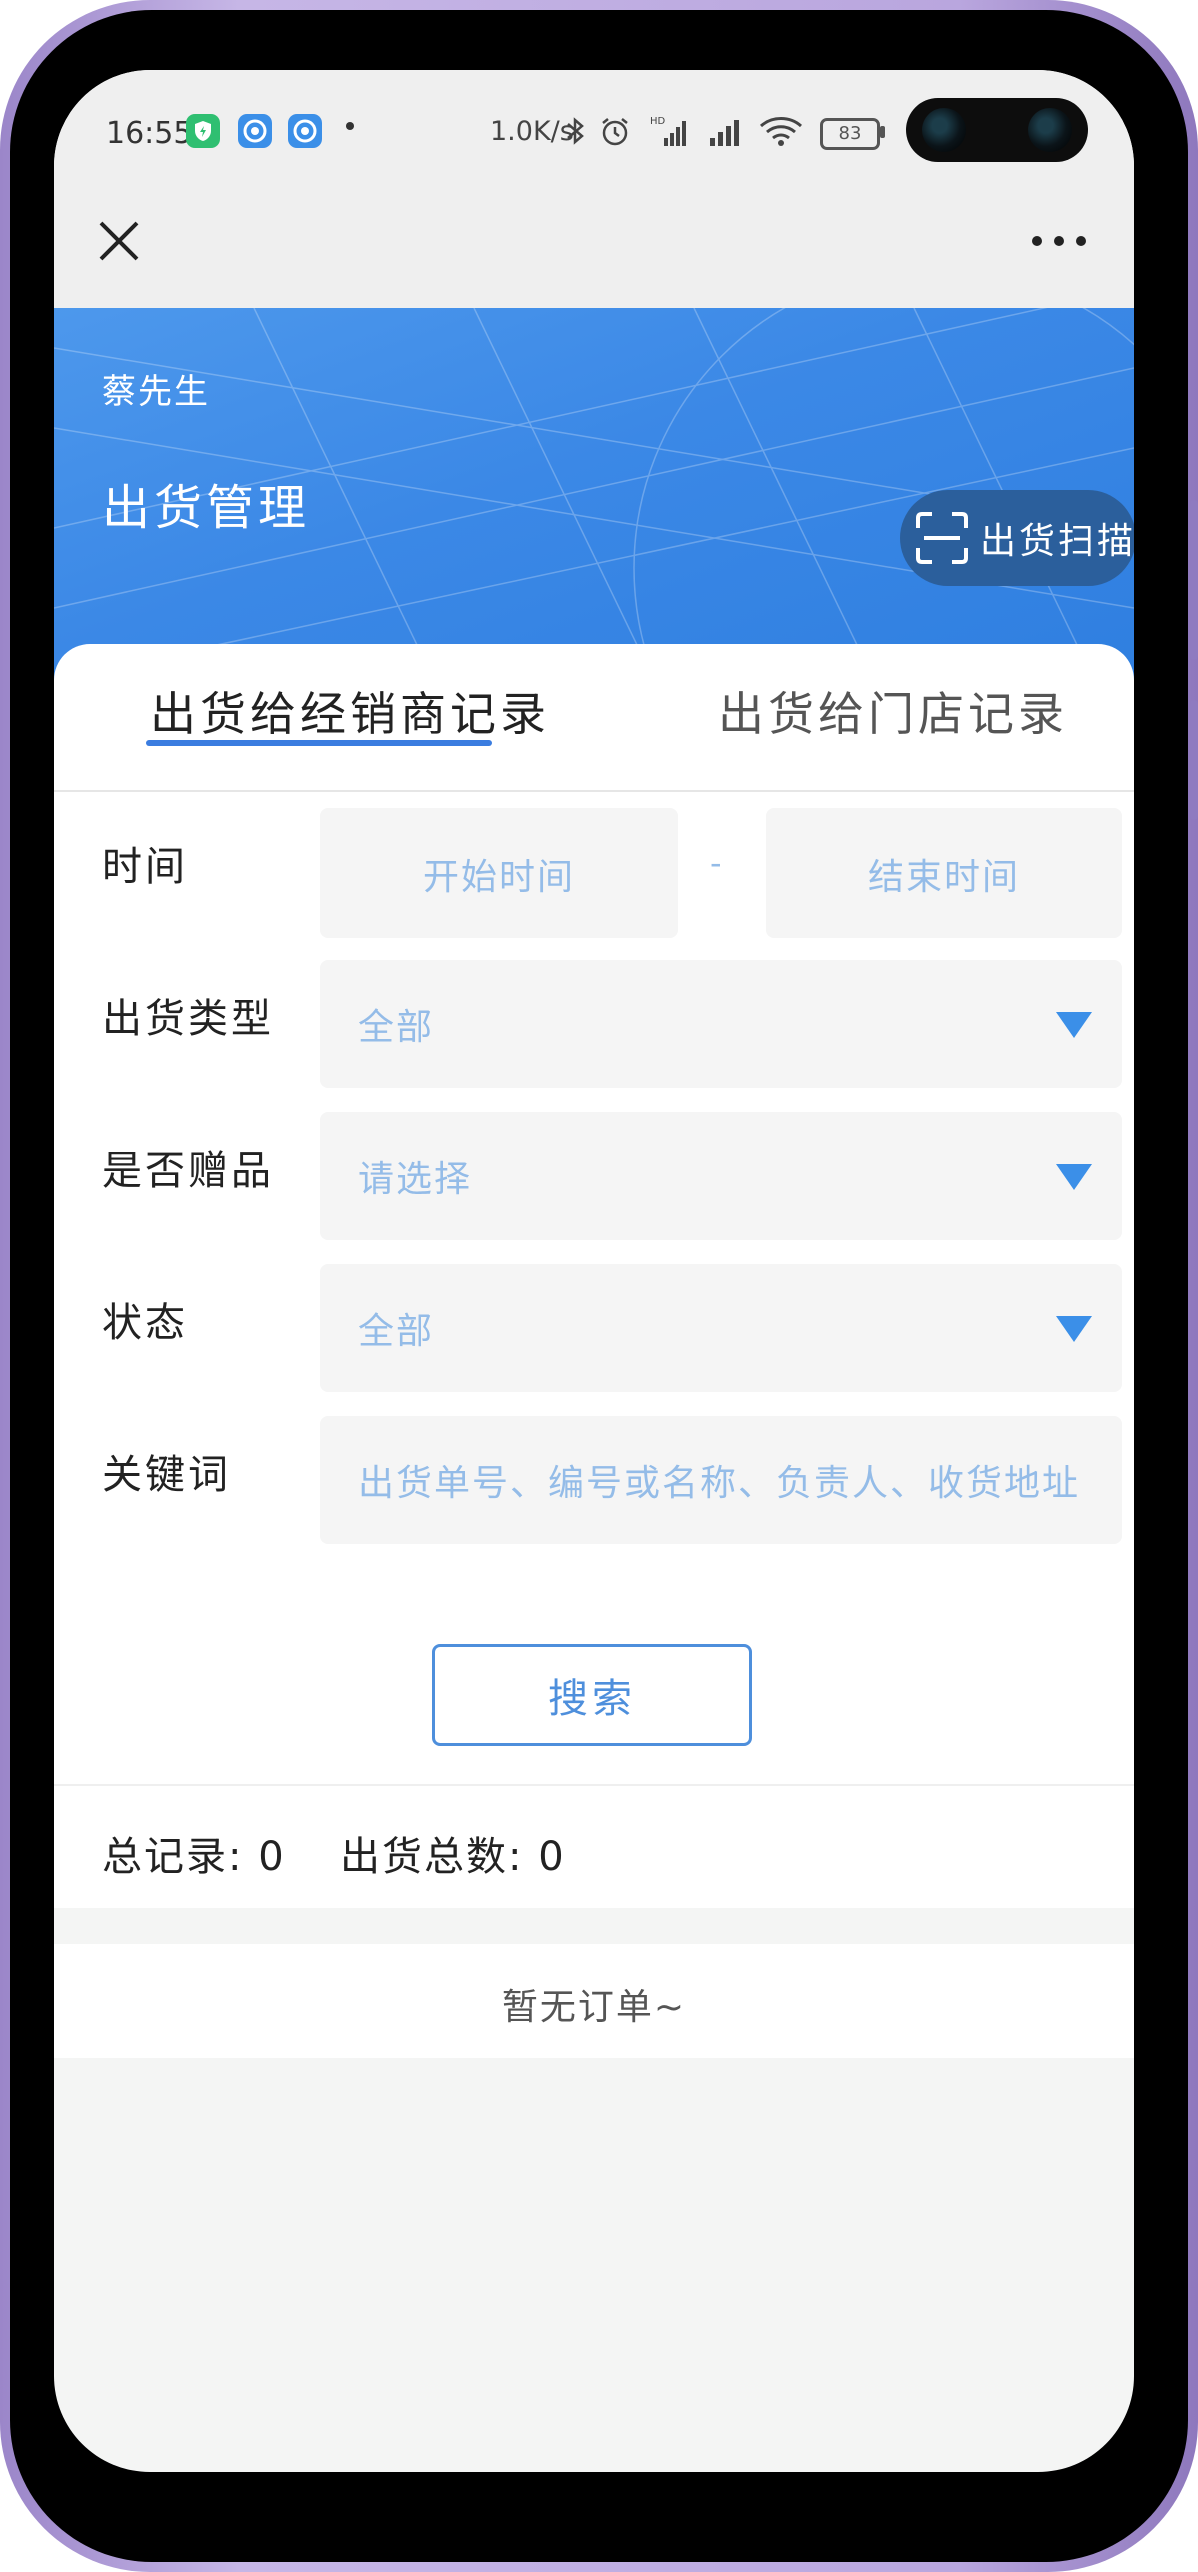 The image size is (1198, 2572). Describe the element at coordinates (893, 711) in the screenshot. I see `tab-store-records: 出货给门店记录` at that location.